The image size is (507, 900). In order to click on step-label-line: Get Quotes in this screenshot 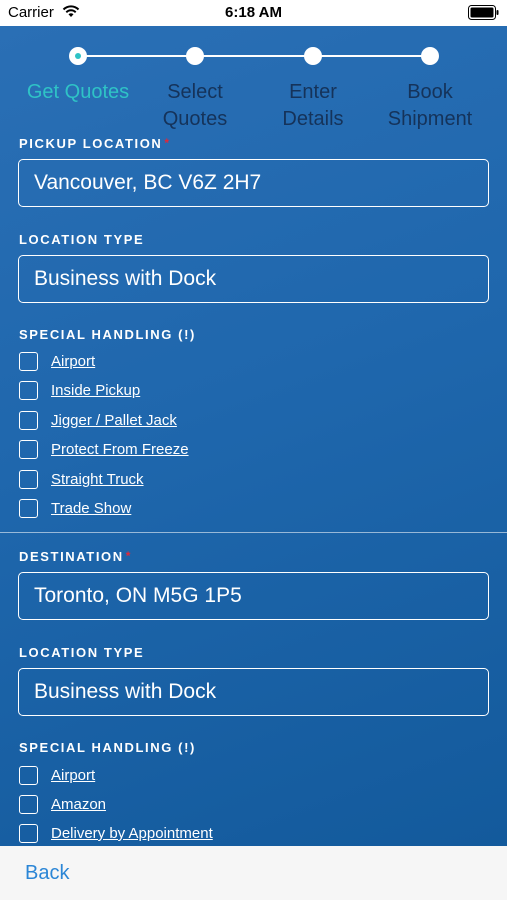, I will do `click(78, 92)`.